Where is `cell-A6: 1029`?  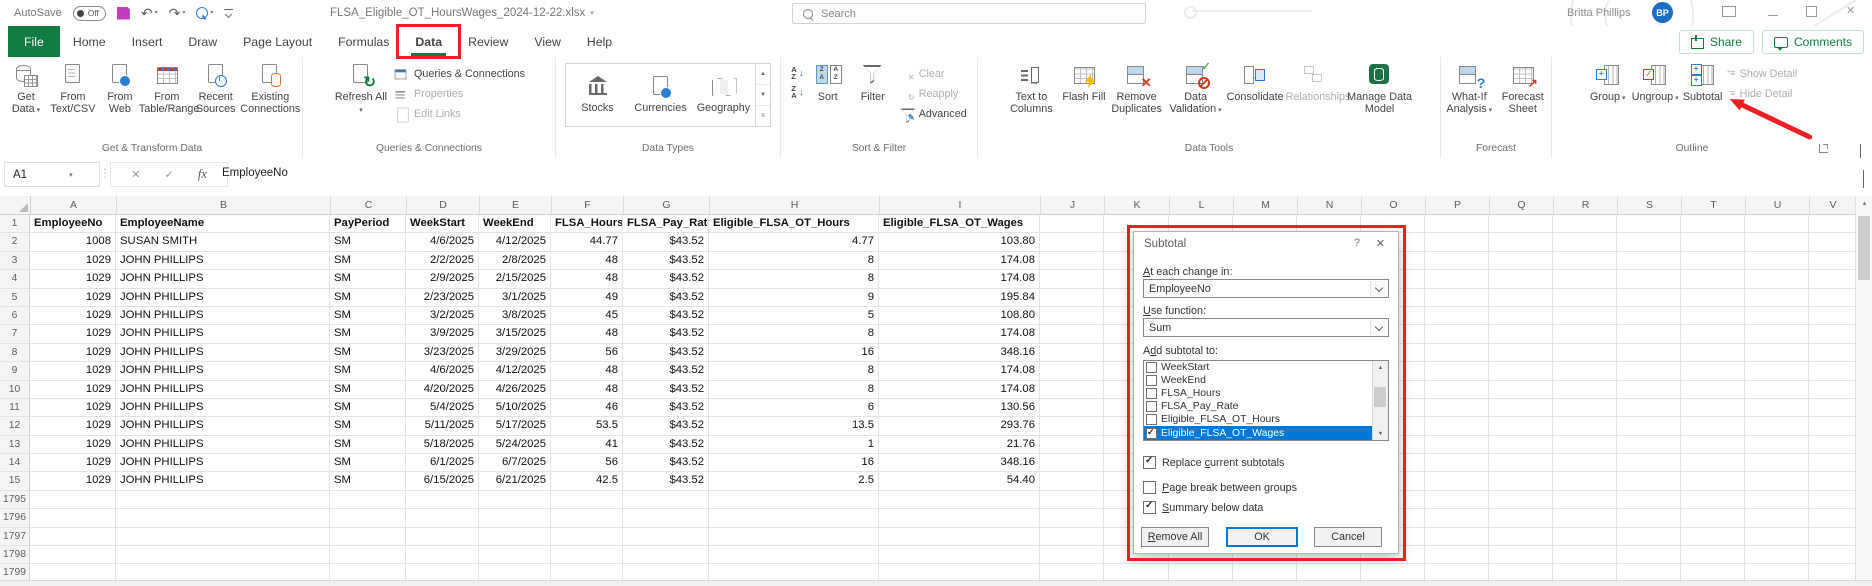 cell-A6: 1029 is located at coordinates (73, 316).